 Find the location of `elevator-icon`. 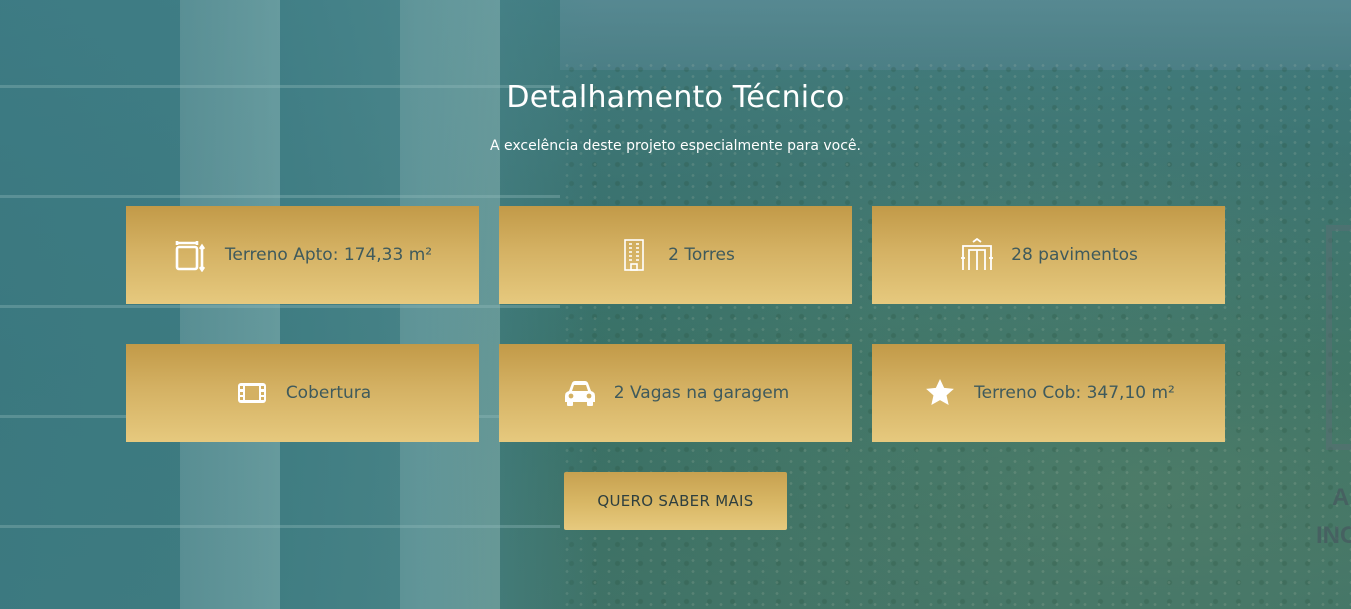

elevator-icon is located at coordinates (977, 255).